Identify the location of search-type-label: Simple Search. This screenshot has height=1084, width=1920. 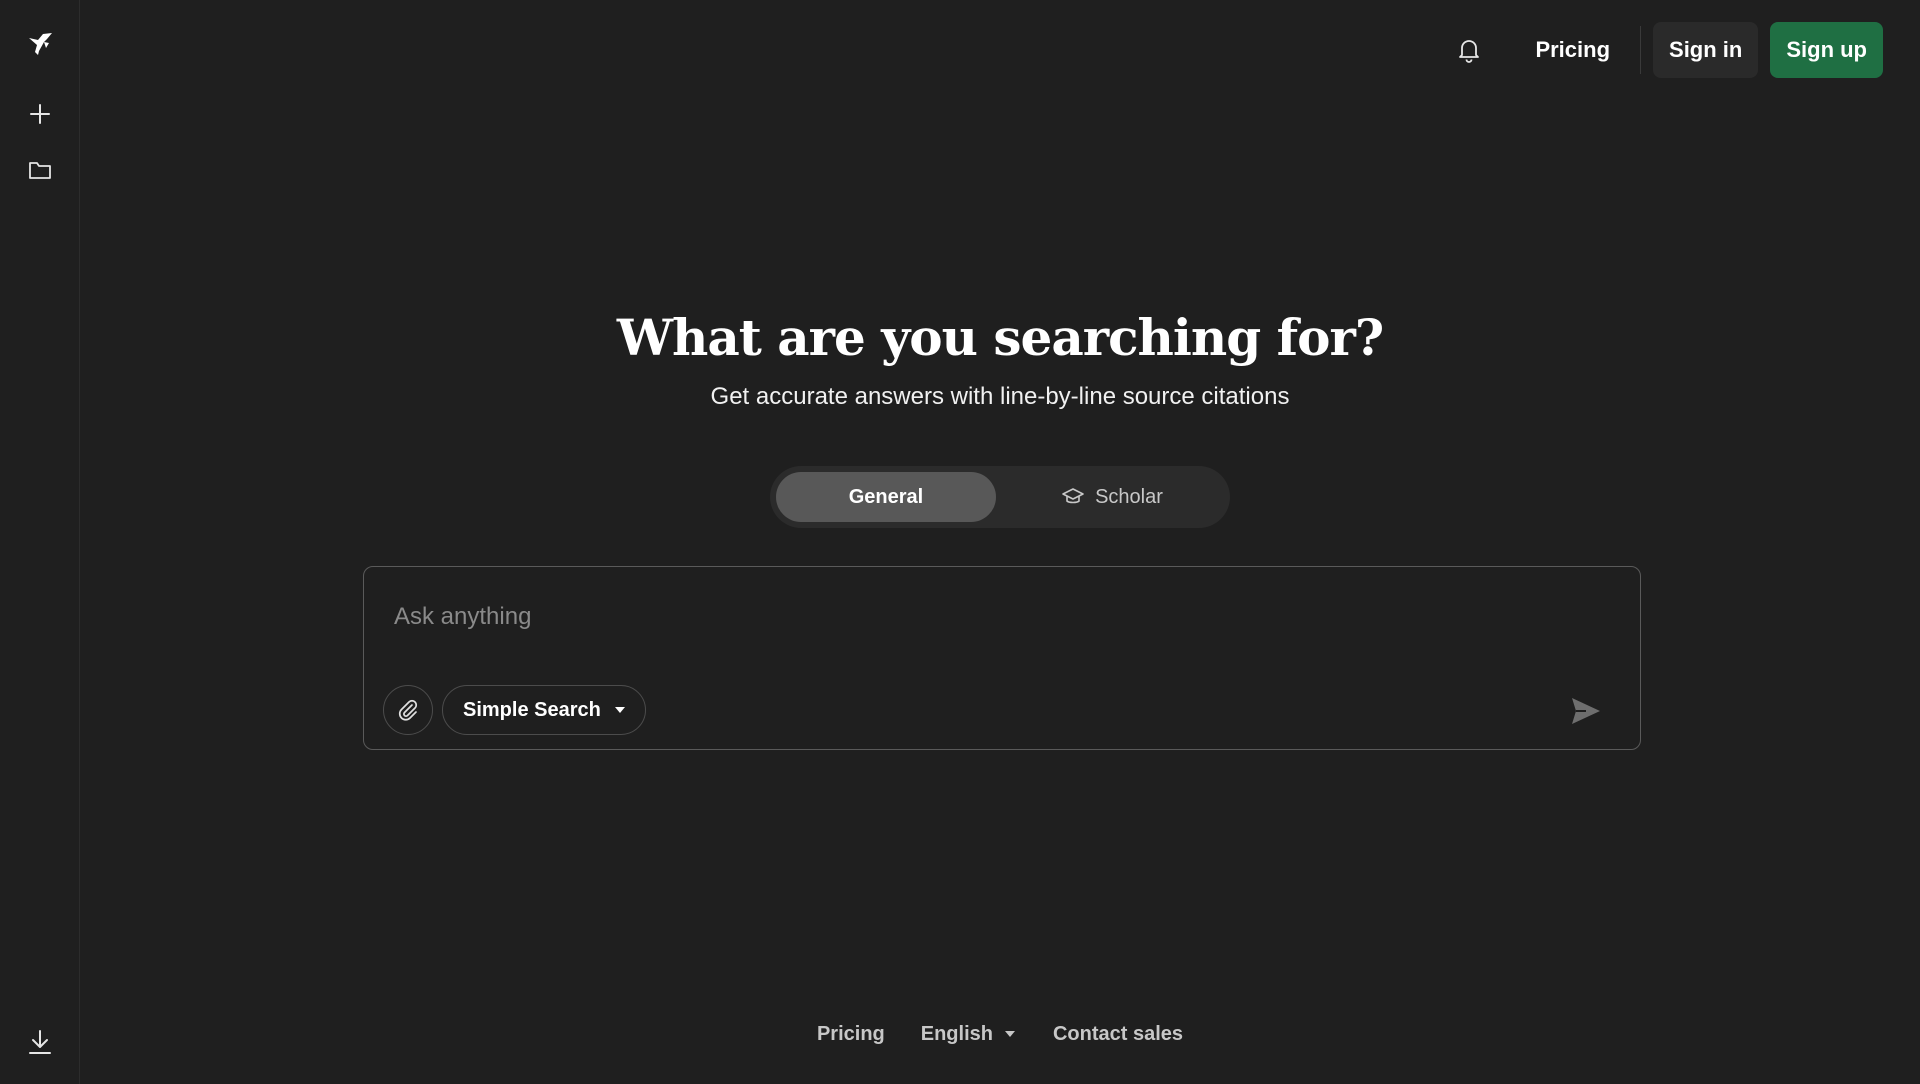
(532, 709).